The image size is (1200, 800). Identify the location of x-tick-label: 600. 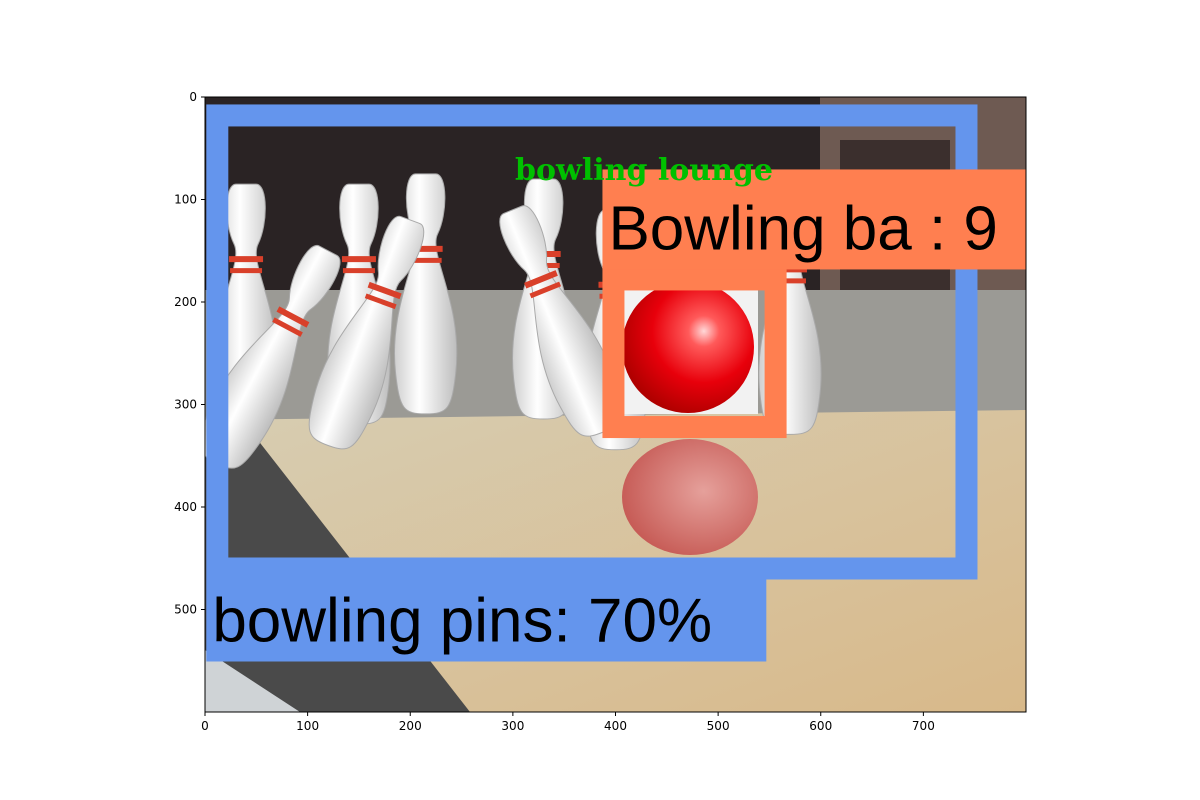
(820, 726).